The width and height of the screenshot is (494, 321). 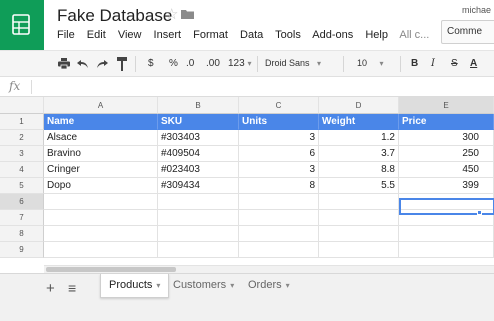 I want to click on menu-format: Format, so click(x=210, y=35).